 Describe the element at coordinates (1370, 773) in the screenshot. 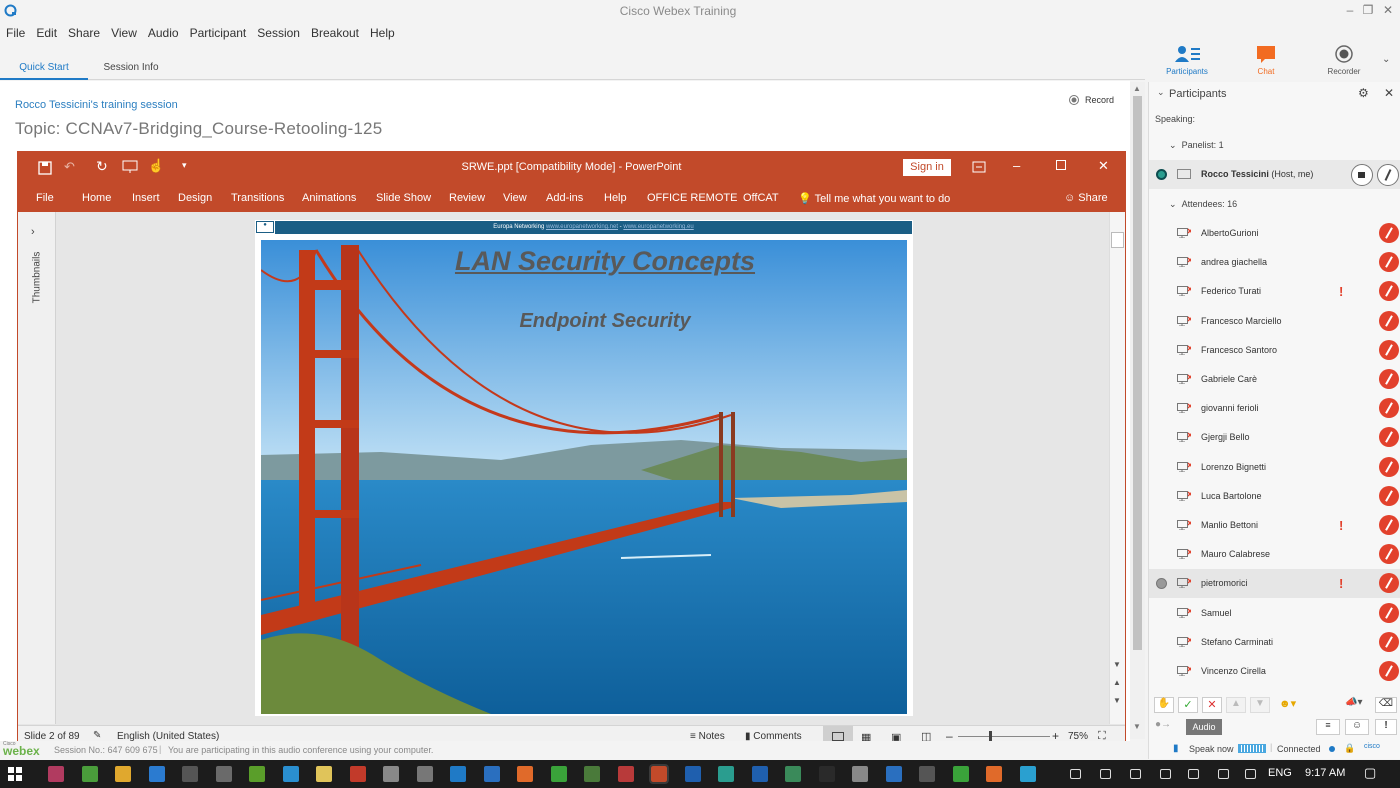

I see `notifications-icon: ▢` at that location.